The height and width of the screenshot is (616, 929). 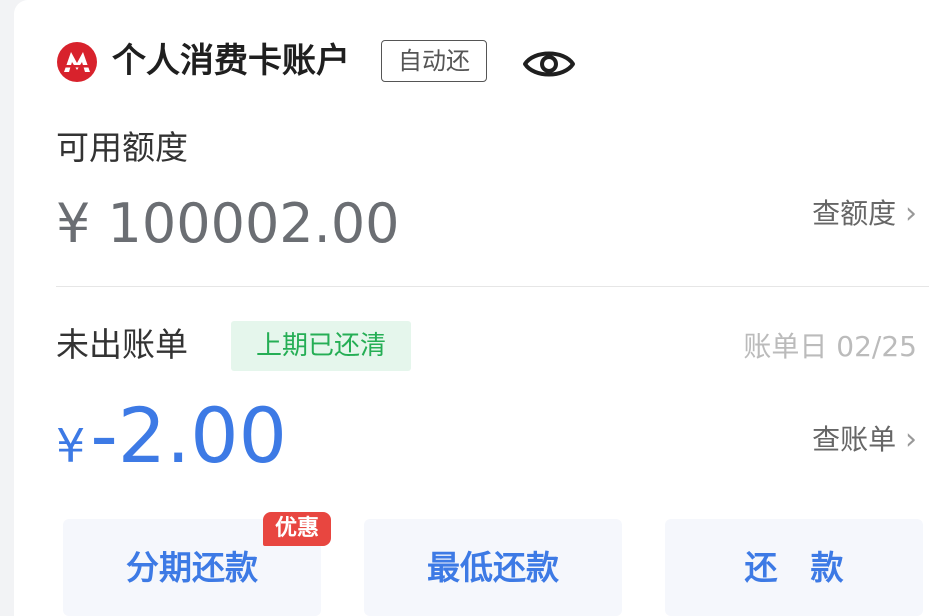 What do you see at coordinates (854, 213) in the screenshot?
I see `view-credit-label: 查额度` at bounding box center [854, 213].